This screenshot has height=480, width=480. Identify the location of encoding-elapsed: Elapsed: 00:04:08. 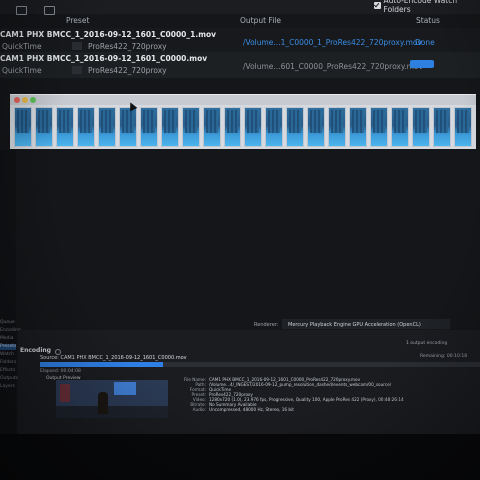
(60, 371).